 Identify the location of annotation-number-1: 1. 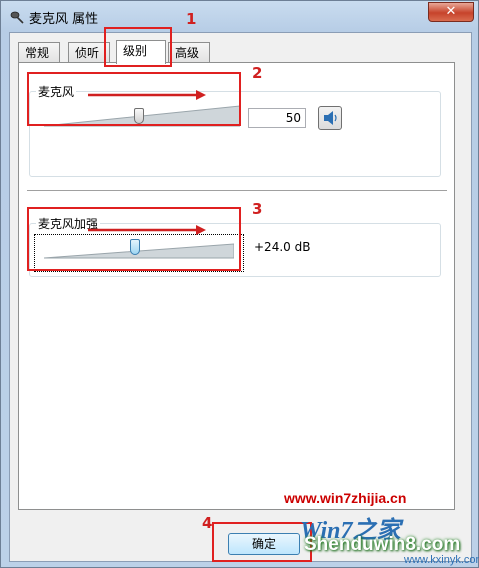
(191, 19).